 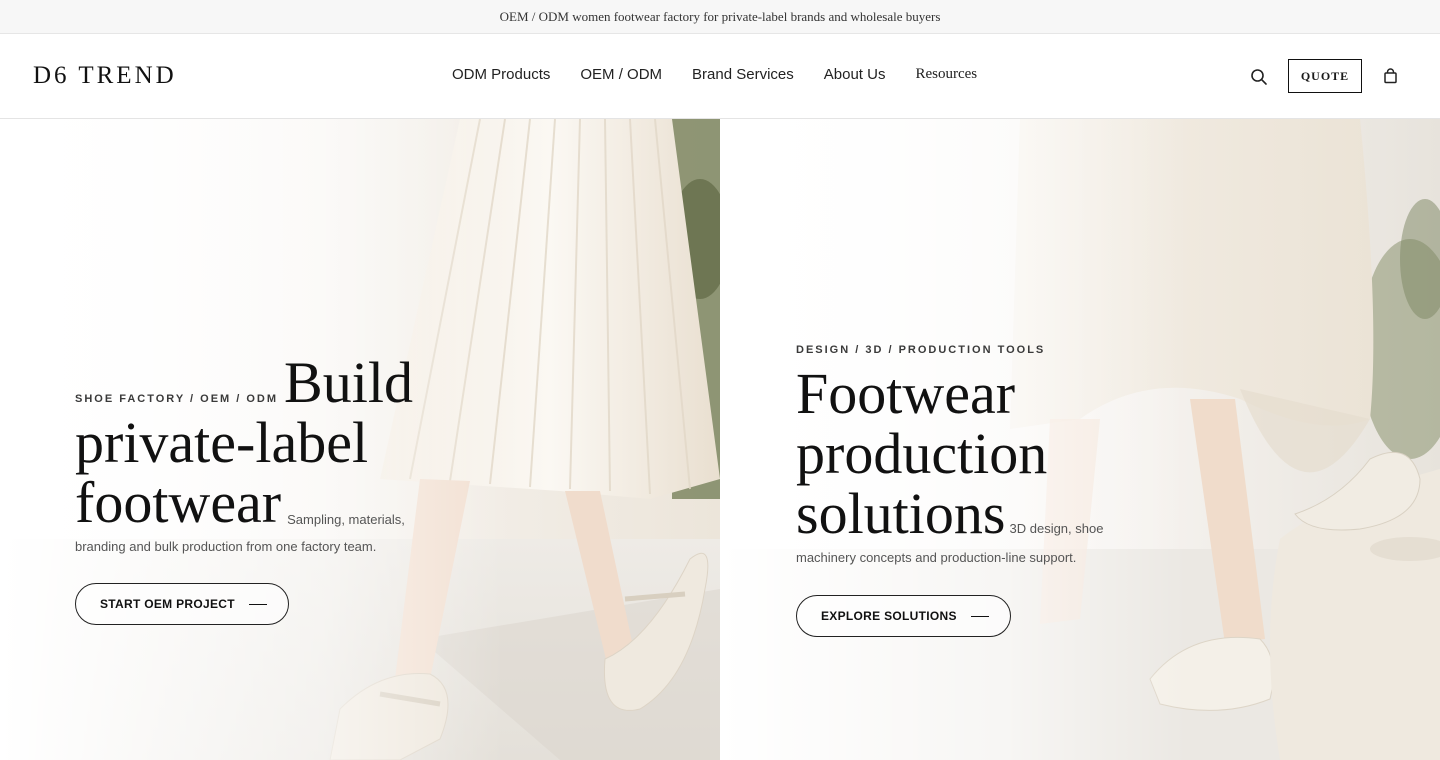 What do you see at coordinates (889, 616) in the screenshot?
I see `explore-solutions-label: EXPLORE SOLUTIONS` at bounding box center [889, 616].